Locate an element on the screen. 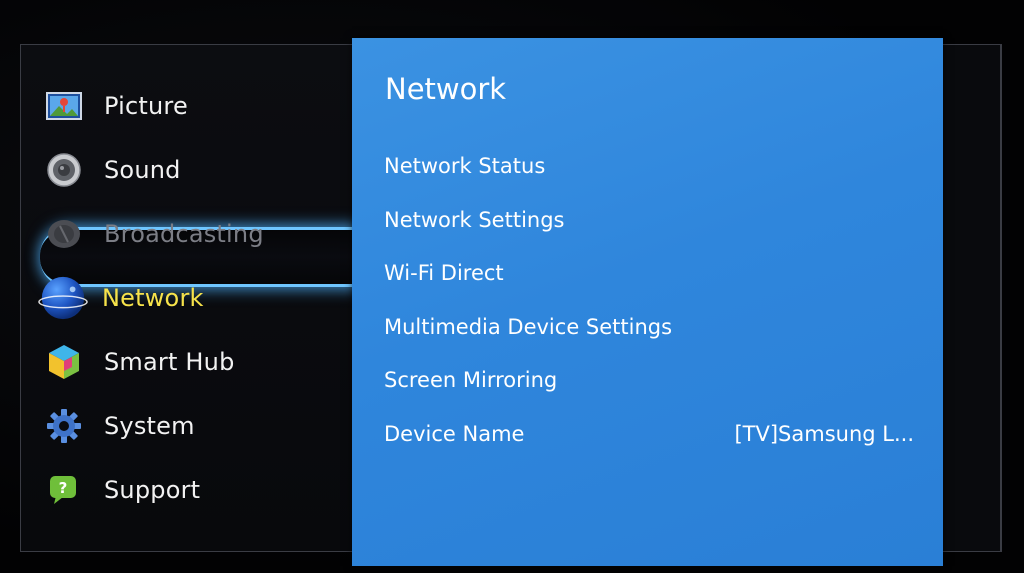 The width and height of the screenshot is (1024, 573). sidebar-item-network: Network is located at coordinates (187, 298).